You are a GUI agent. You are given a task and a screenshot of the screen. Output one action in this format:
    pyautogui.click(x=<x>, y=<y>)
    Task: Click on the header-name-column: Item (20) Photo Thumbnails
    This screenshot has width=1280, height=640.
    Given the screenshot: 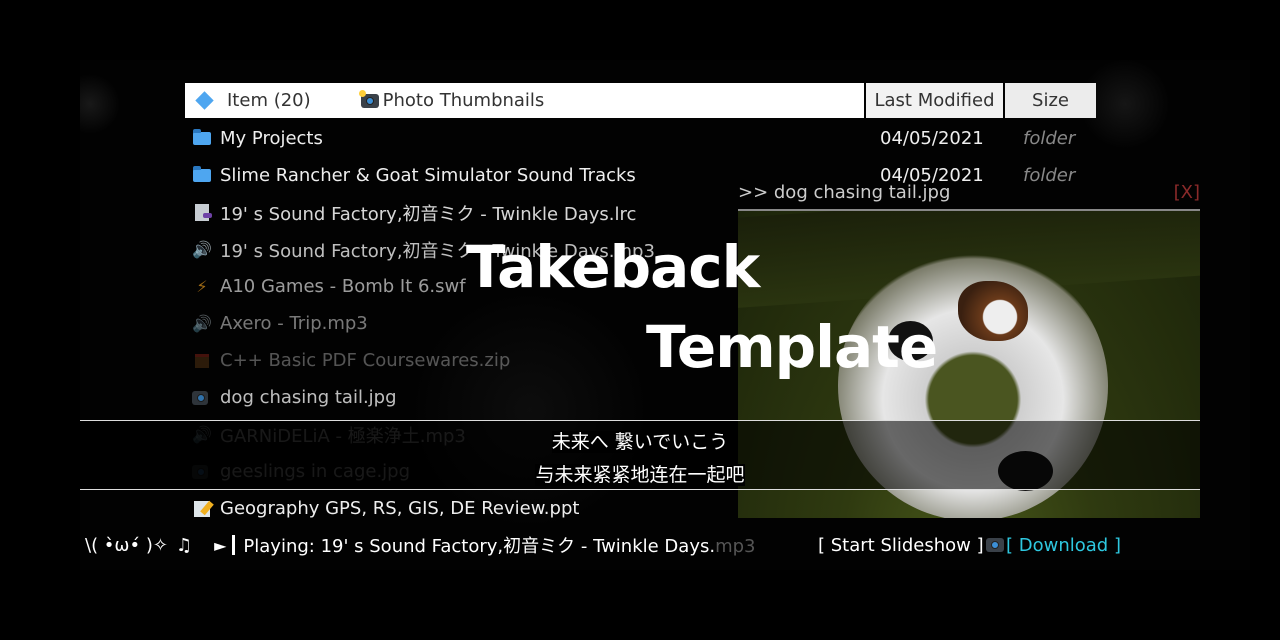 What is the action you would take?
    pyautogui.click(x=524, y=100)
    